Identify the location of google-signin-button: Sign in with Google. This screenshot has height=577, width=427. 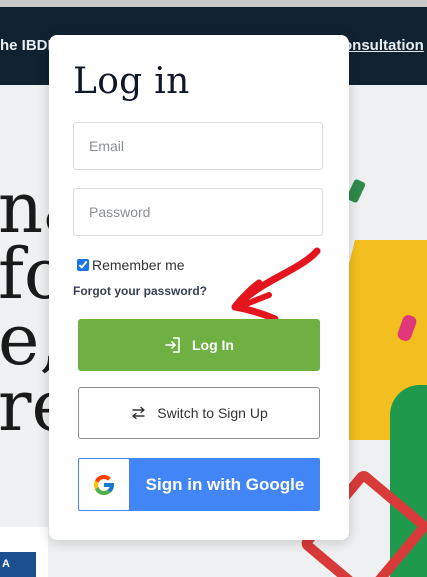
(199, 484).